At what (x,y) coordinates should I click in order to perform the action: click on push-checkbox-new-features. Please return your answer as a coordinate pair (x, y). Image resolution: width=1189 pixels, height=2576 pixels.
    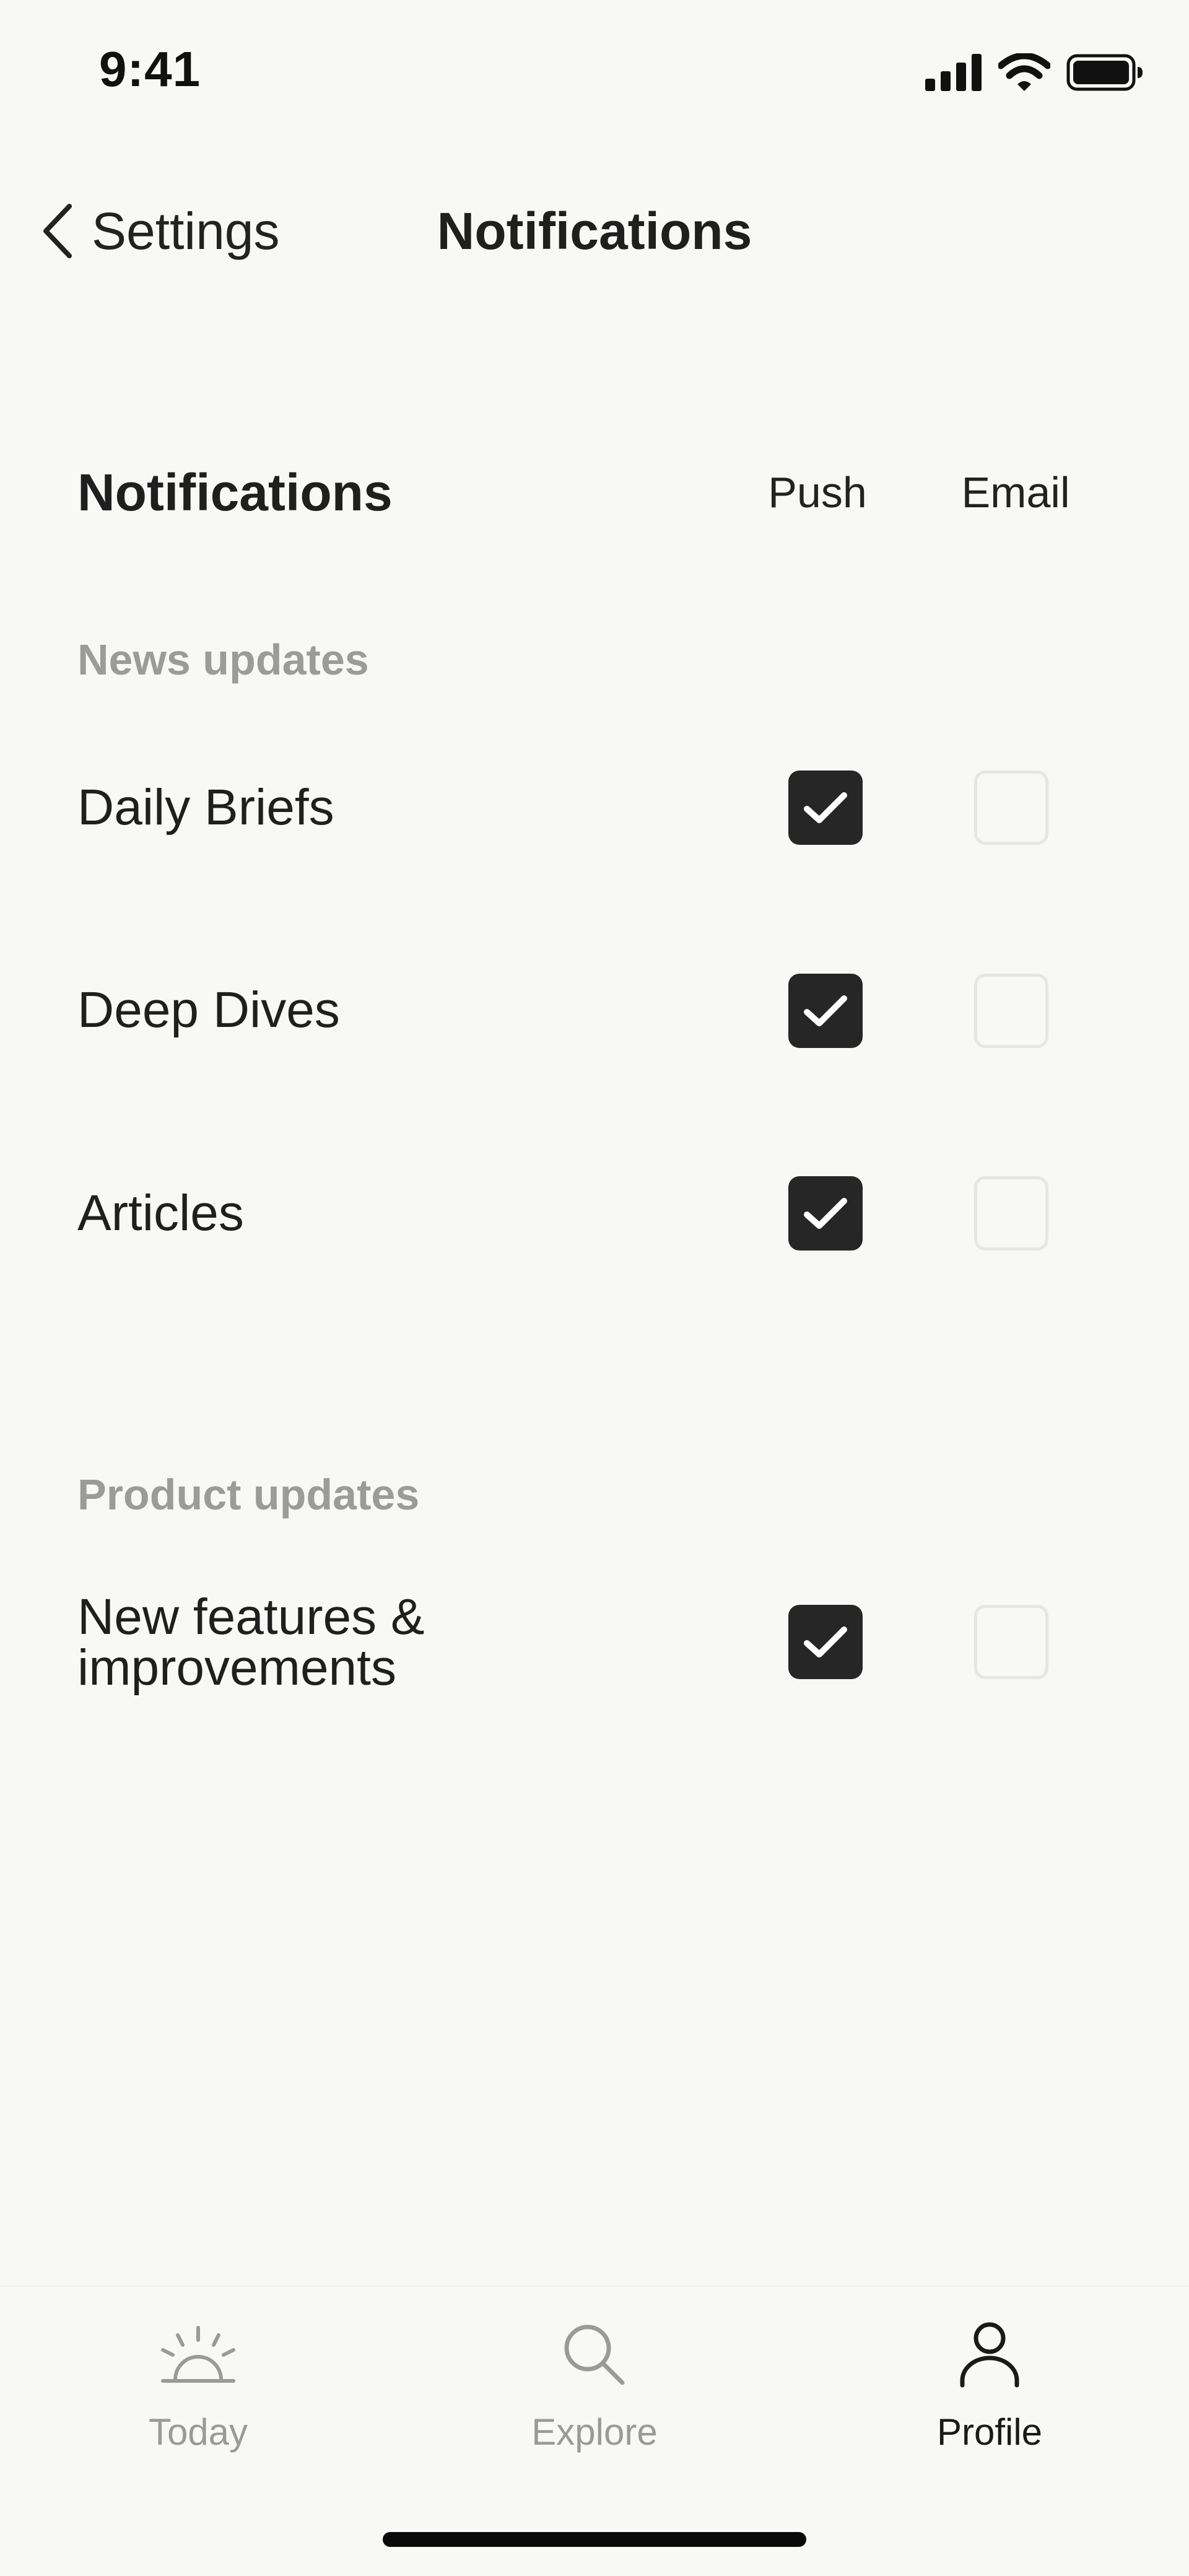
    Looking at the image, I should click on (825, 1642).